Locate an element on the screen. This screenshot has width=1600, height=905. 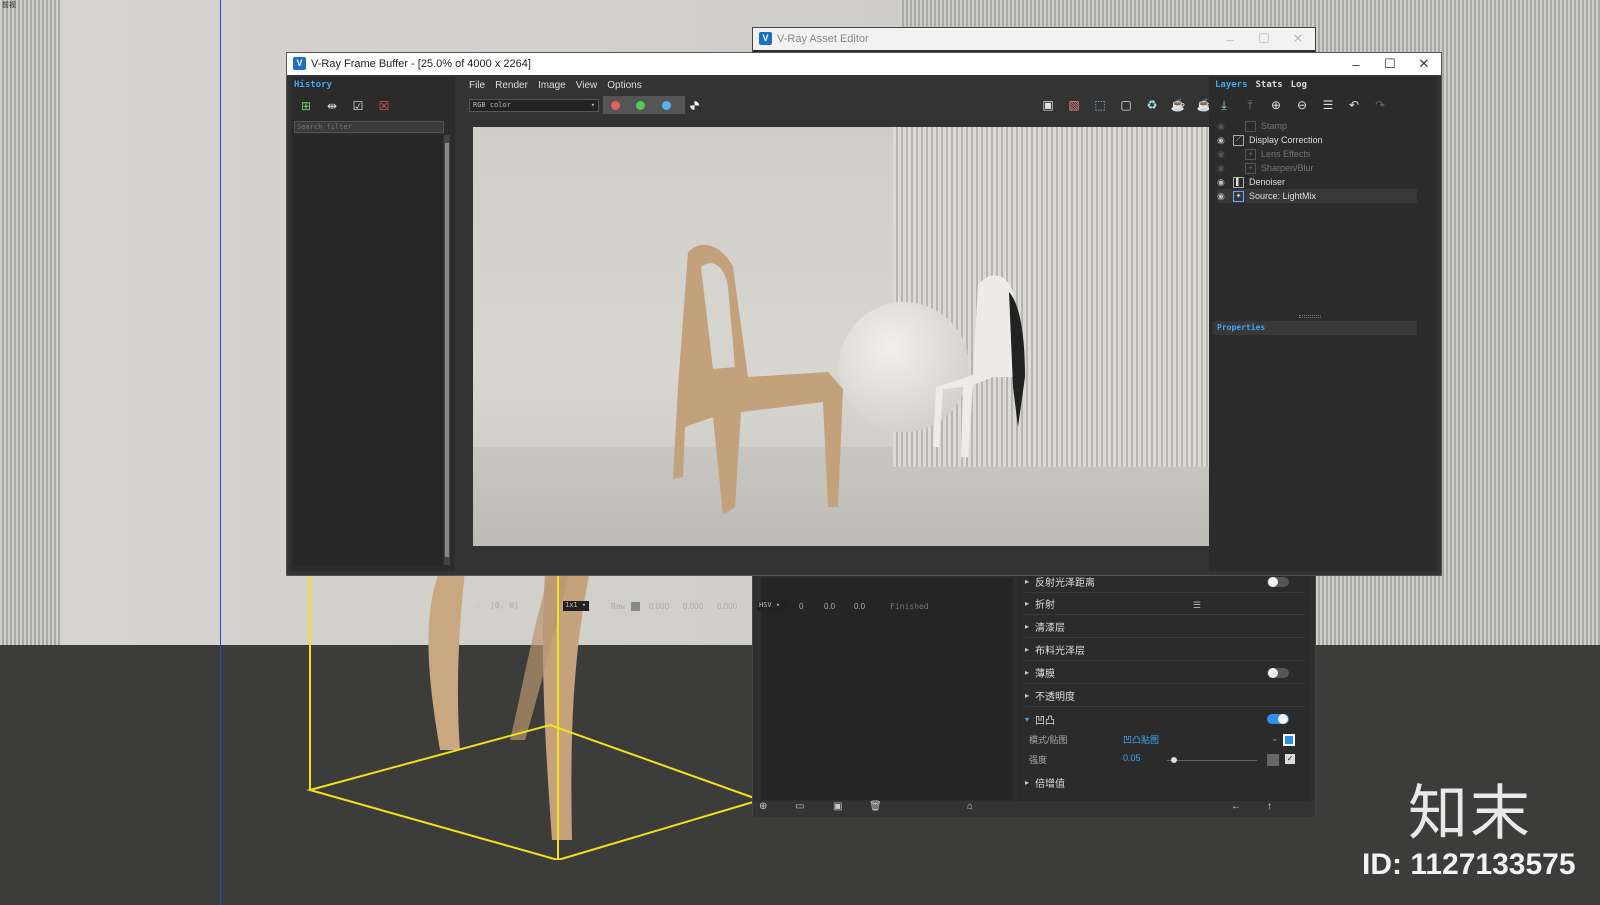
menu-render: Render is located at coordinates (511, 85).